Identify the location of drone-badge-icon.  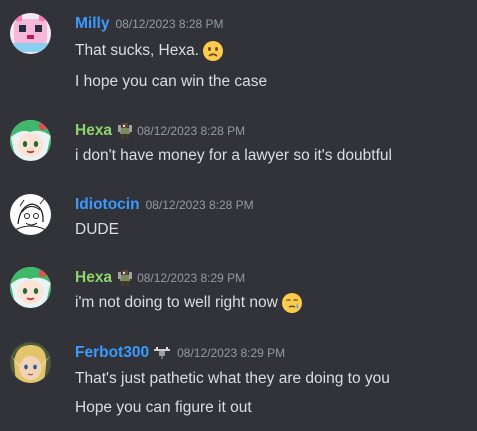
(162, 353).